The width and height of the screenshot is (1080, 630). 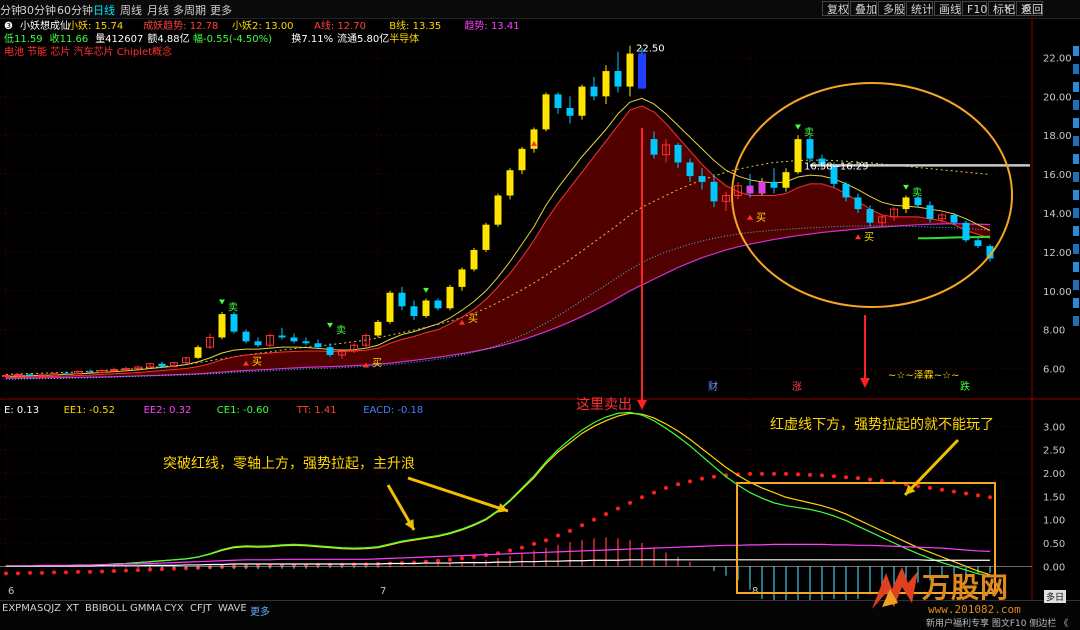 What do you see at coordinates (1054, 567) in the screenshot?
I see `sub-y-tick-label: 0.00` at bounding box center [1054, 567].